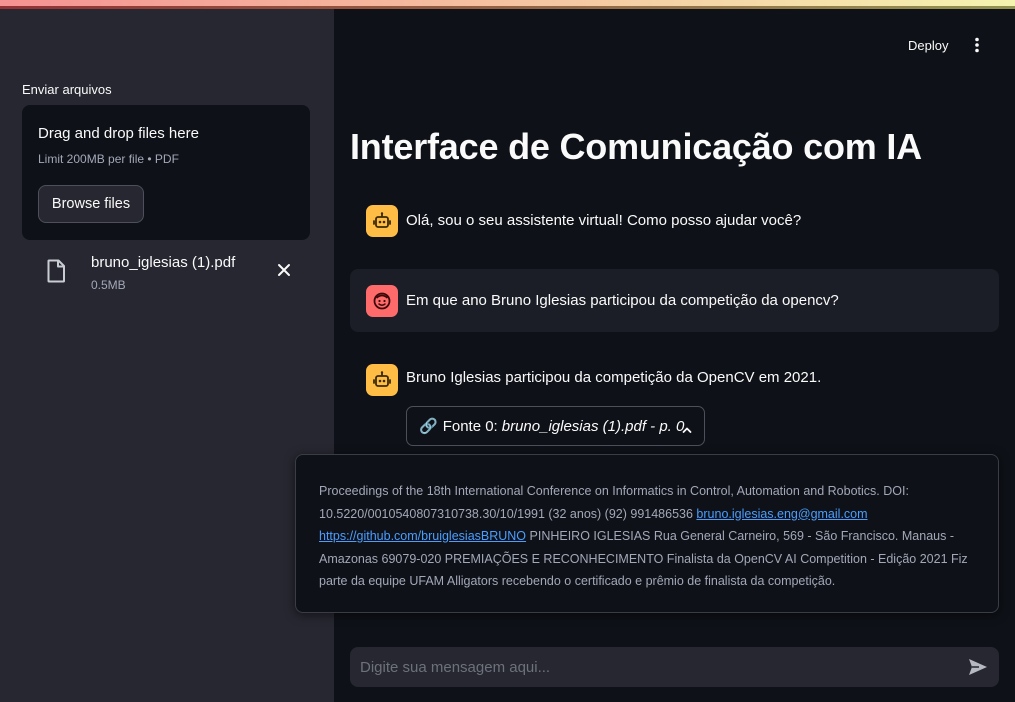 Image resolution: width=1015 pixels, height=702 pixels. Describe the element at coordinates (928, 45) in the screenshot. I see `deploy-button: Deploy` at that location.